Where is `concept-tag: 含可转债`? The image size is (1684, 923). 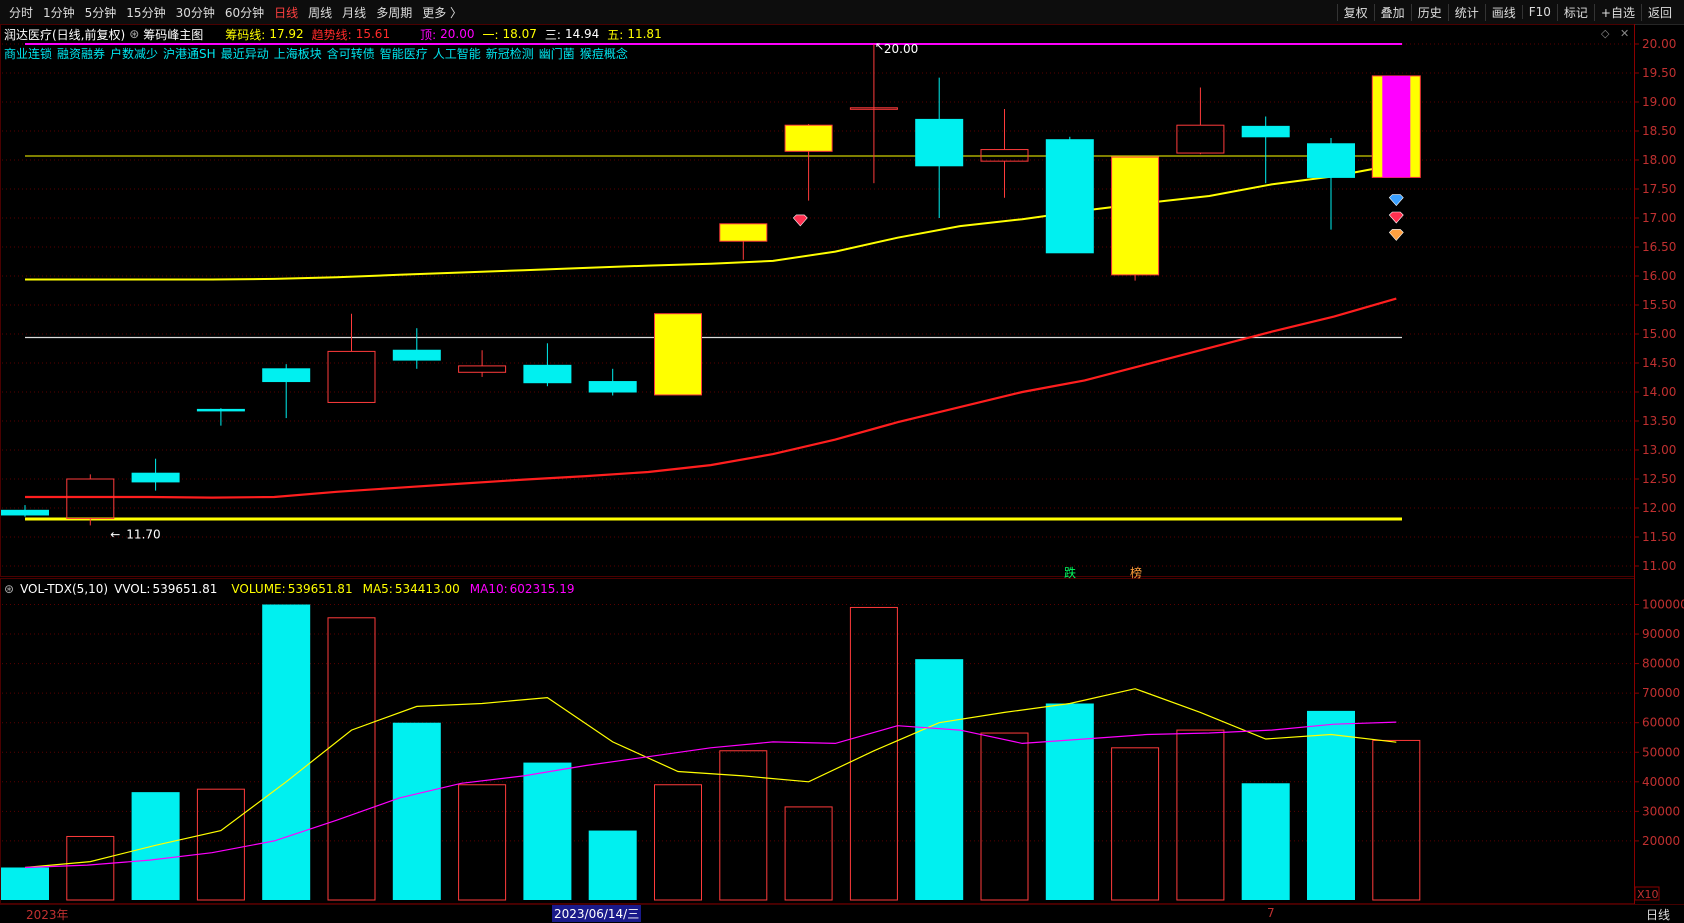 concept-tag: 含可转债 is located at coordinates (351, 53).